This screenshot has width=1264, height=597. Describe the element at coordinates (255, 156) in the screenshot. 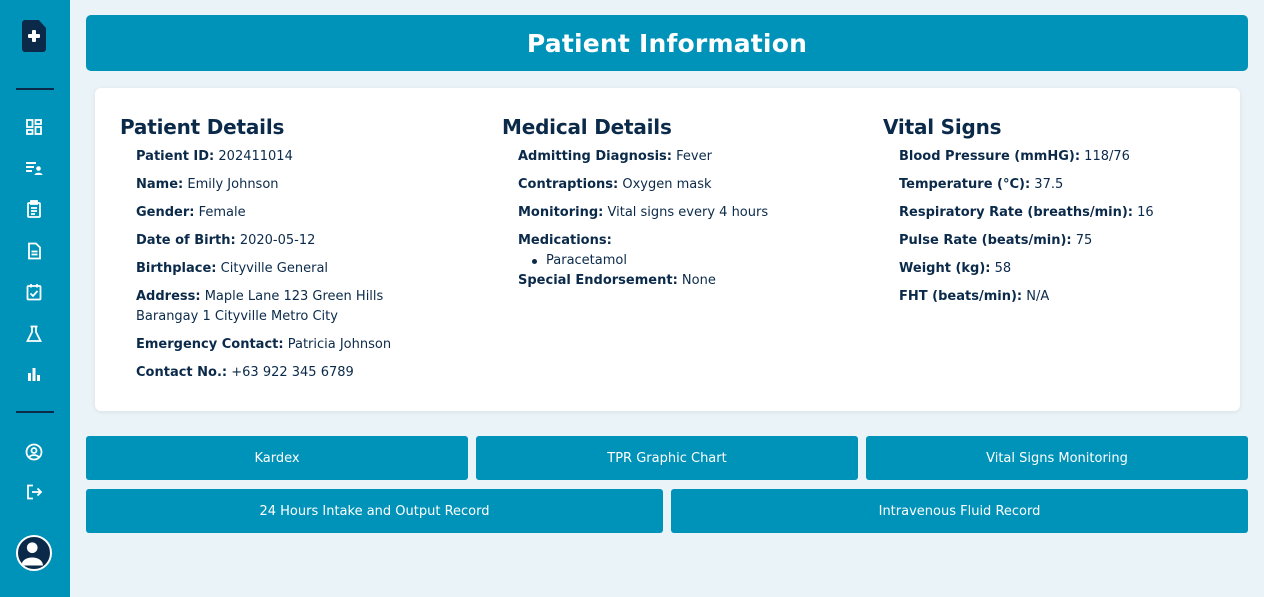

I see `patient-id-value: 202411014` at that location.